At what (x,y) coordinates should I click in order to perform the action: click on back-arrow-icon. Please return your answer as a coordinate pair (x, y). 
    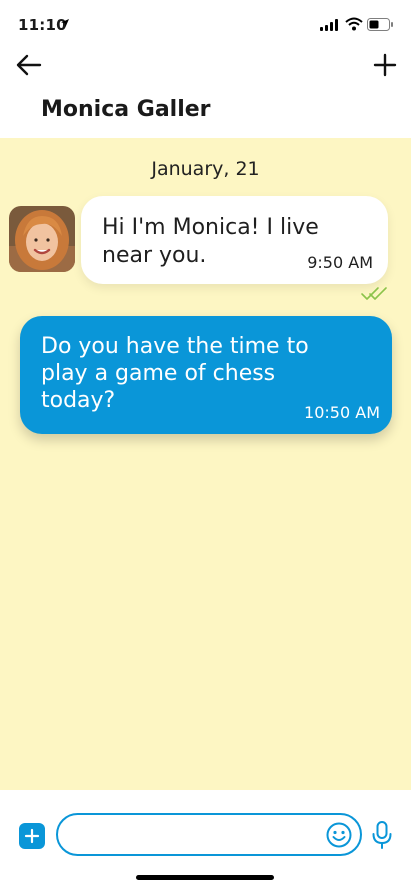
    Looking at the image, I should click on (29, 65).